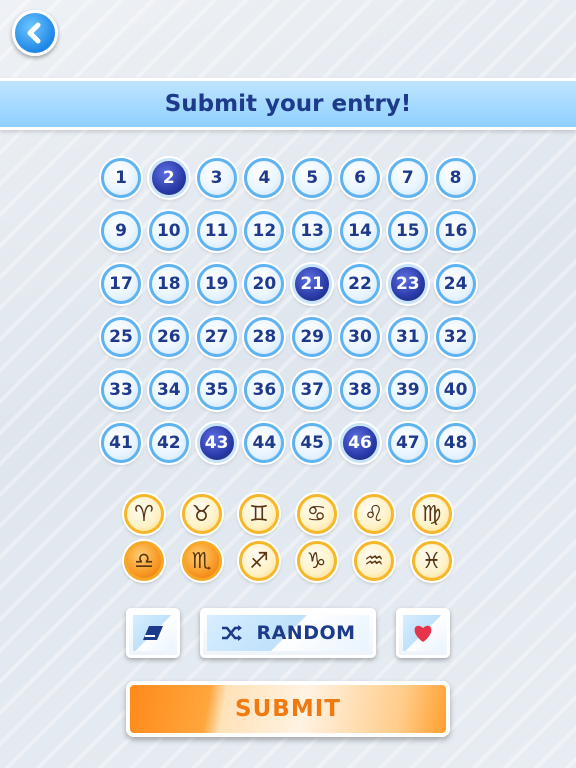 The image size is (576, 768). What do you see at coordinates (168, 231) in the screenshot?
I see `number-ball: 10` at bounding box center [168, 231].